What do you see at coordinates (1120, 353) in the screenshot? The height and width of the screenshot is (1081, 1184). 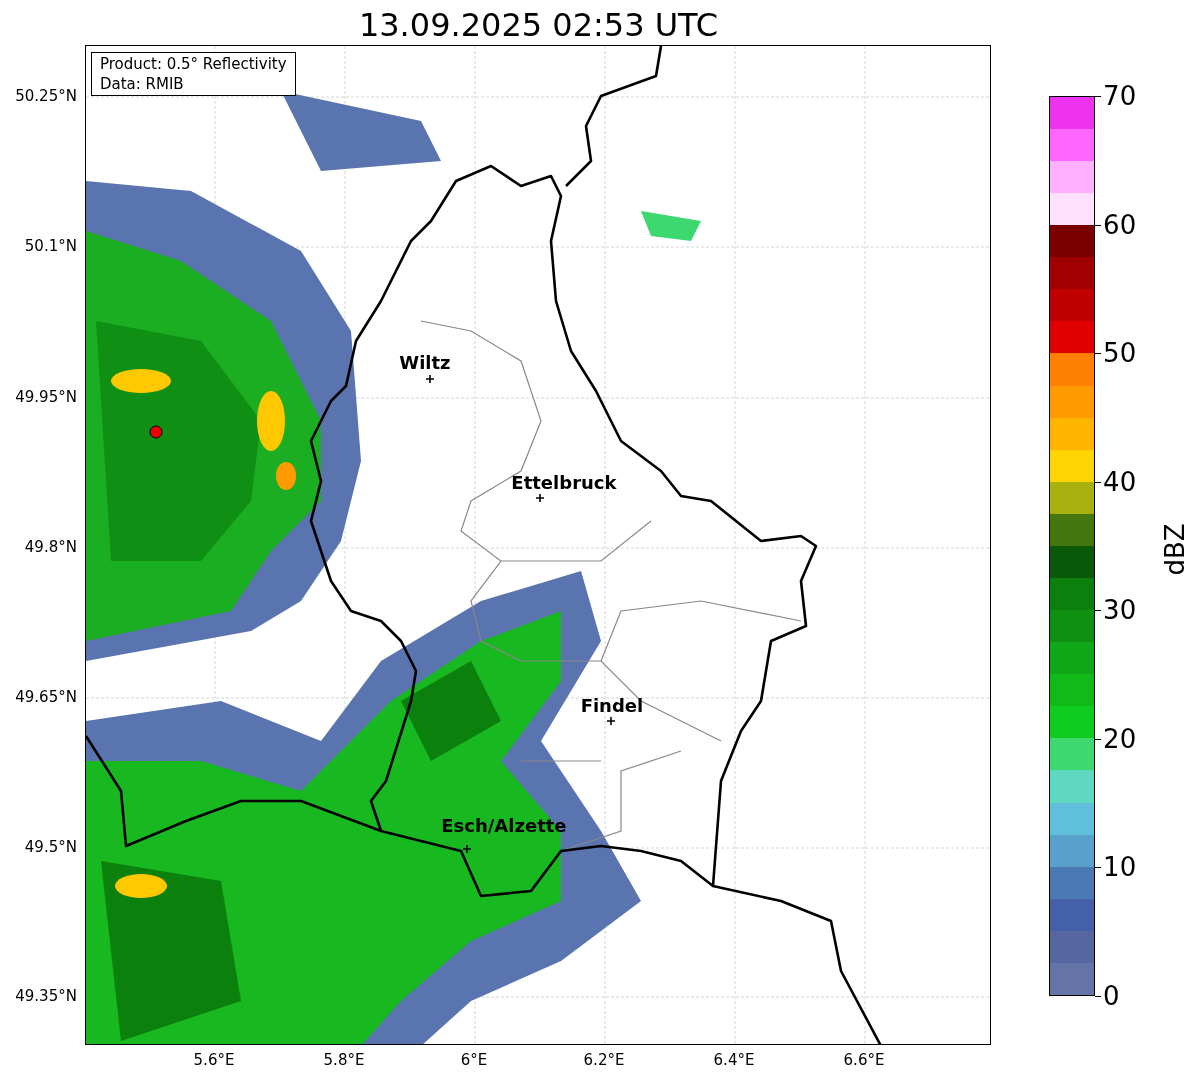 I see `colorbar-tick-label: 50` at bounding box center [1120, 353].